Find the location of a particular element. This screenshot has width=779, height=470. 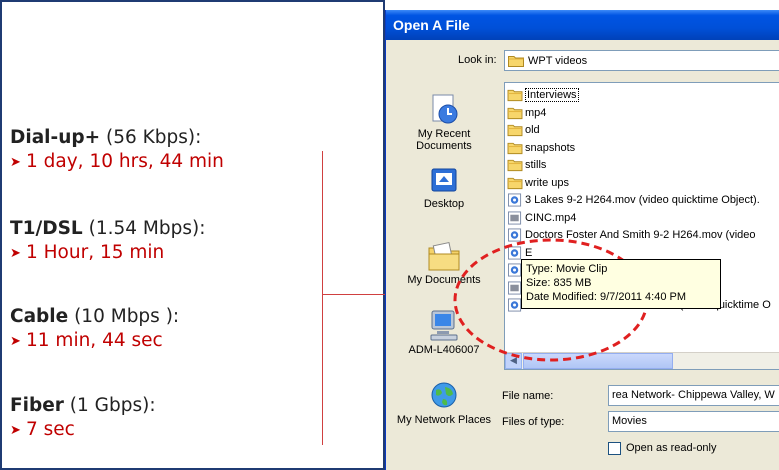

look-in-dropdown: WPT videos is located at coordinates (641, 60).